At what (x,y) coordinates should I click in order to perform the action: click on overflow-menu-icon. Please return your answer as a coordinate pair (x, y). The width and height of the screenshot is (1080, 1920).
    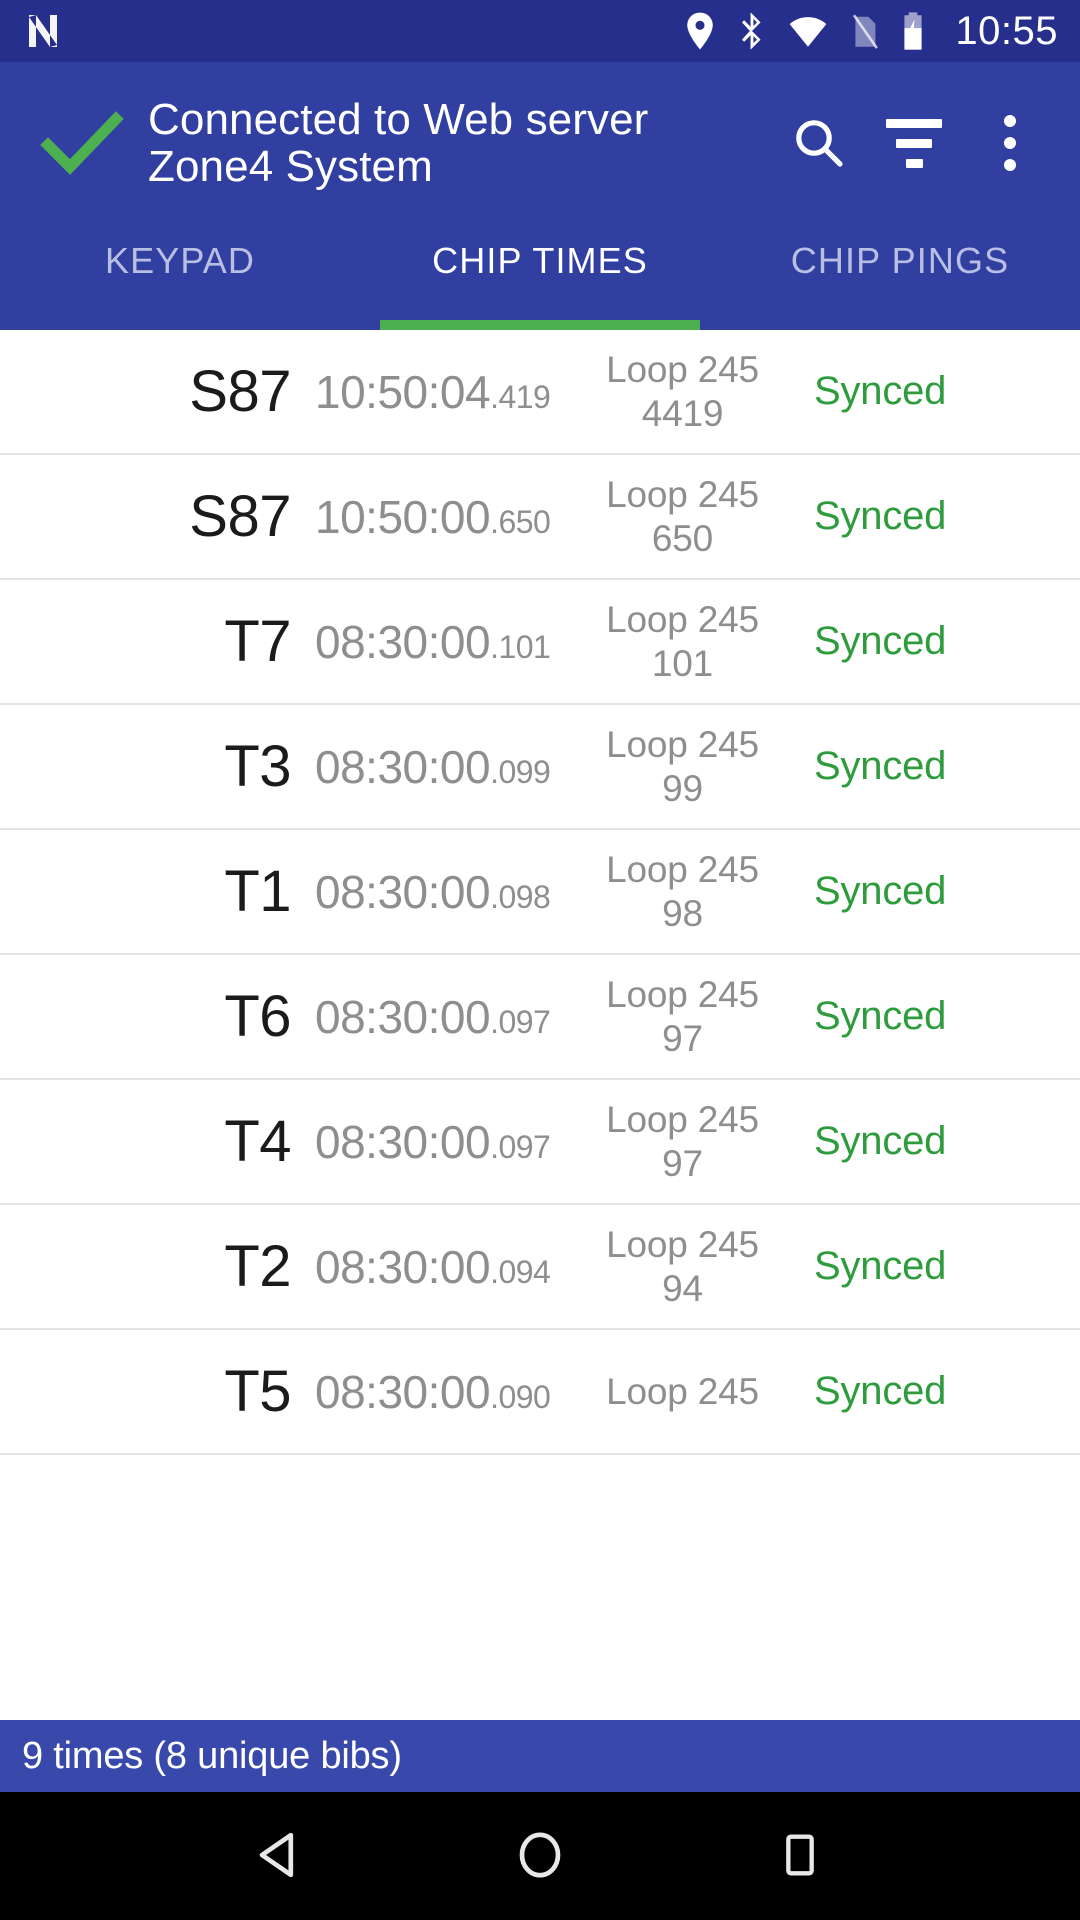
    Looking at the image, I should click on (1010, 143).